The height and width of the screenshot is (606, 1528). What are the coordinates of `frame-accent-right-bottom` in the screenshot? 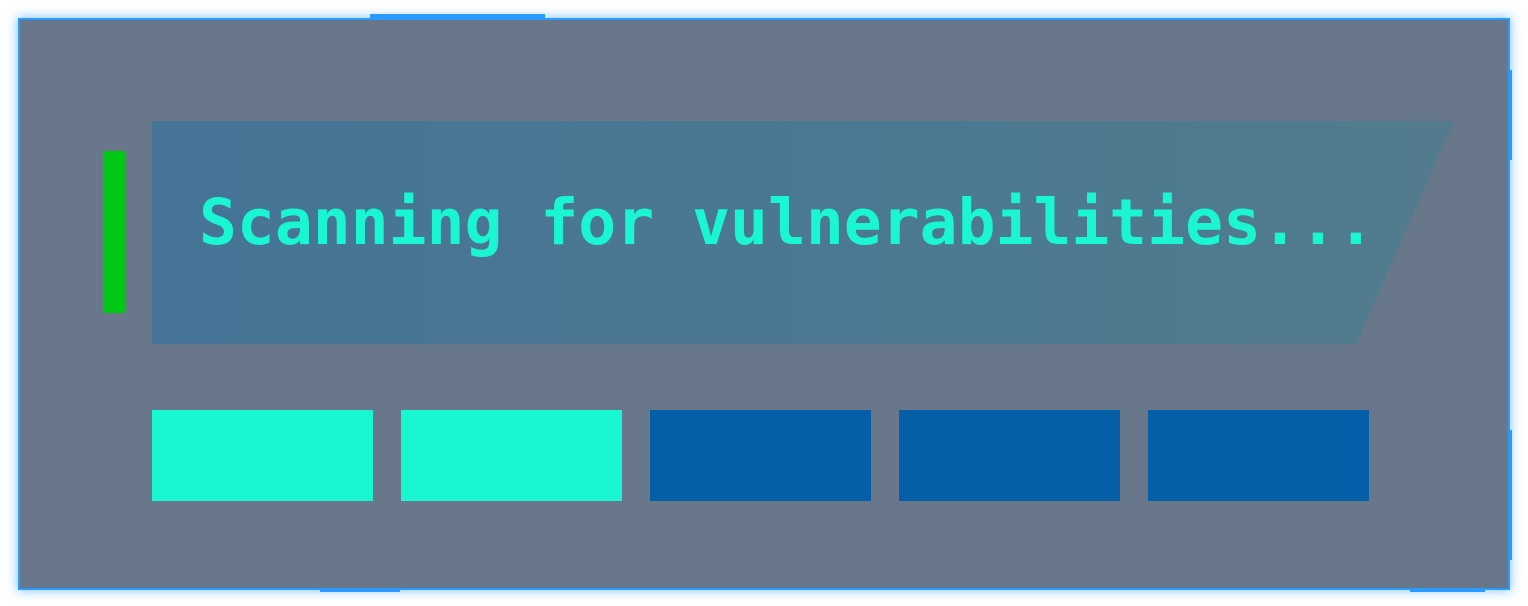 It's located at (1510, 495).